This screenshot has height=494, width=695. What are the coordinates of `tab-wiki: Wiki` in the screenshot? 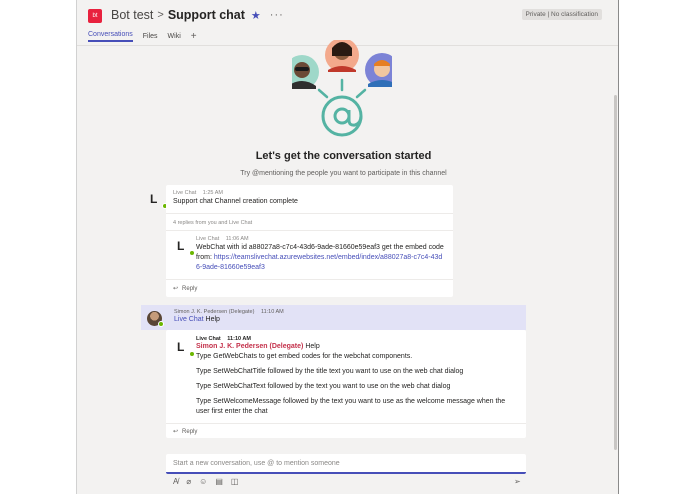 It's located at (174, 37).